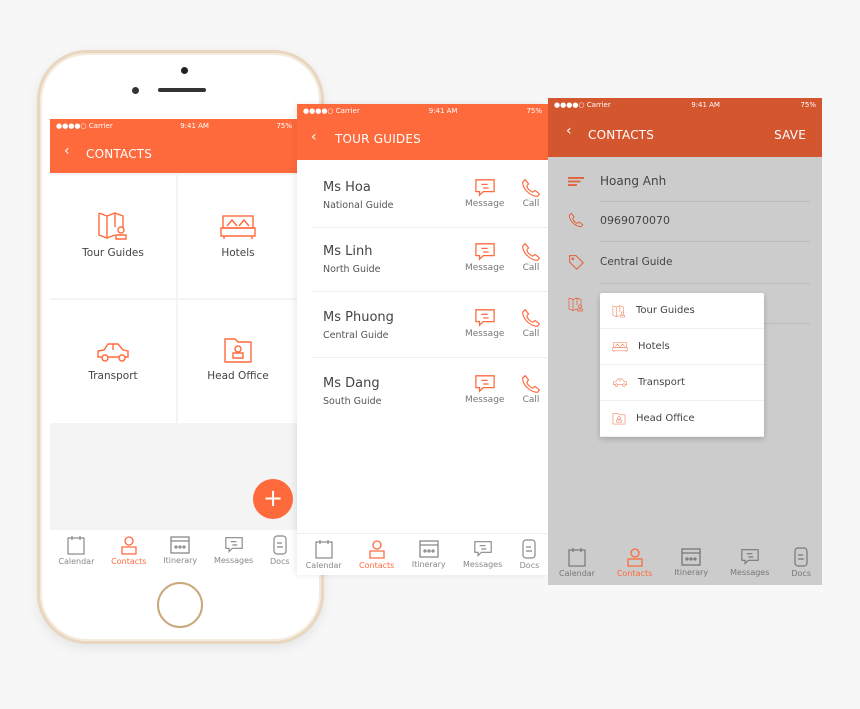 The image size is (860, 709). What do you see at coordinates (238, 376) in the screenshot?
I see `category-label: Head Office` at bounding box center [238, 376].